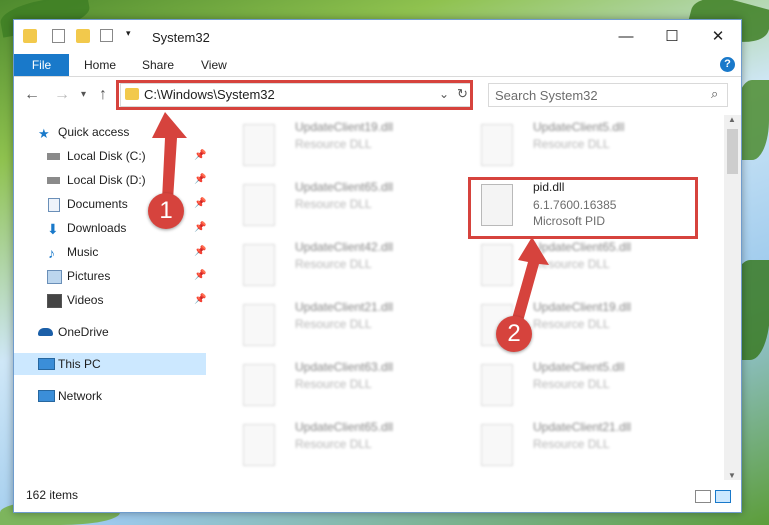  I want to click on step-2-badge: 2, so click(514, 334).